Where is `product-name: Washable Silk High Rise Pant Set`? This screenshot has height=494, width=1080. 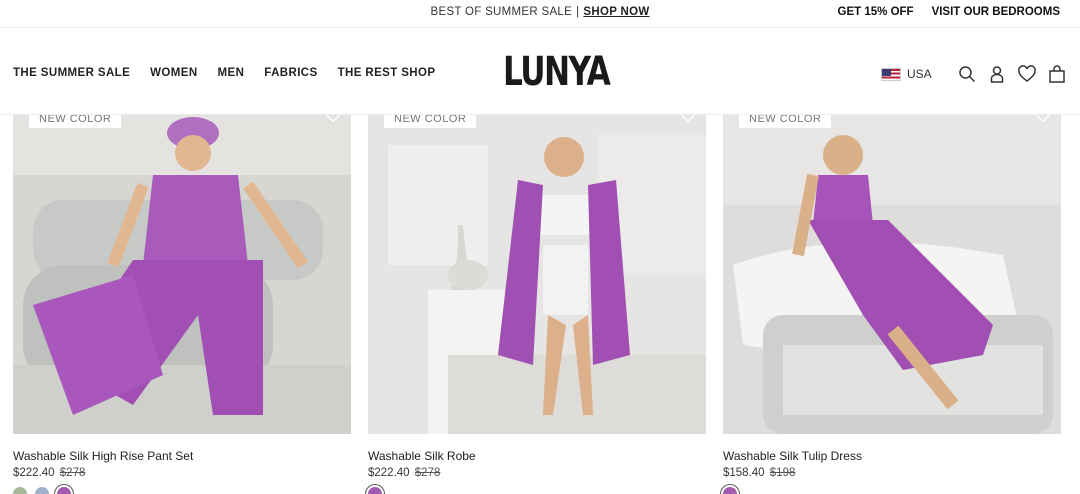
product-name: Washable Silk High Rise Pant Set is located at coordinates (103, 456).